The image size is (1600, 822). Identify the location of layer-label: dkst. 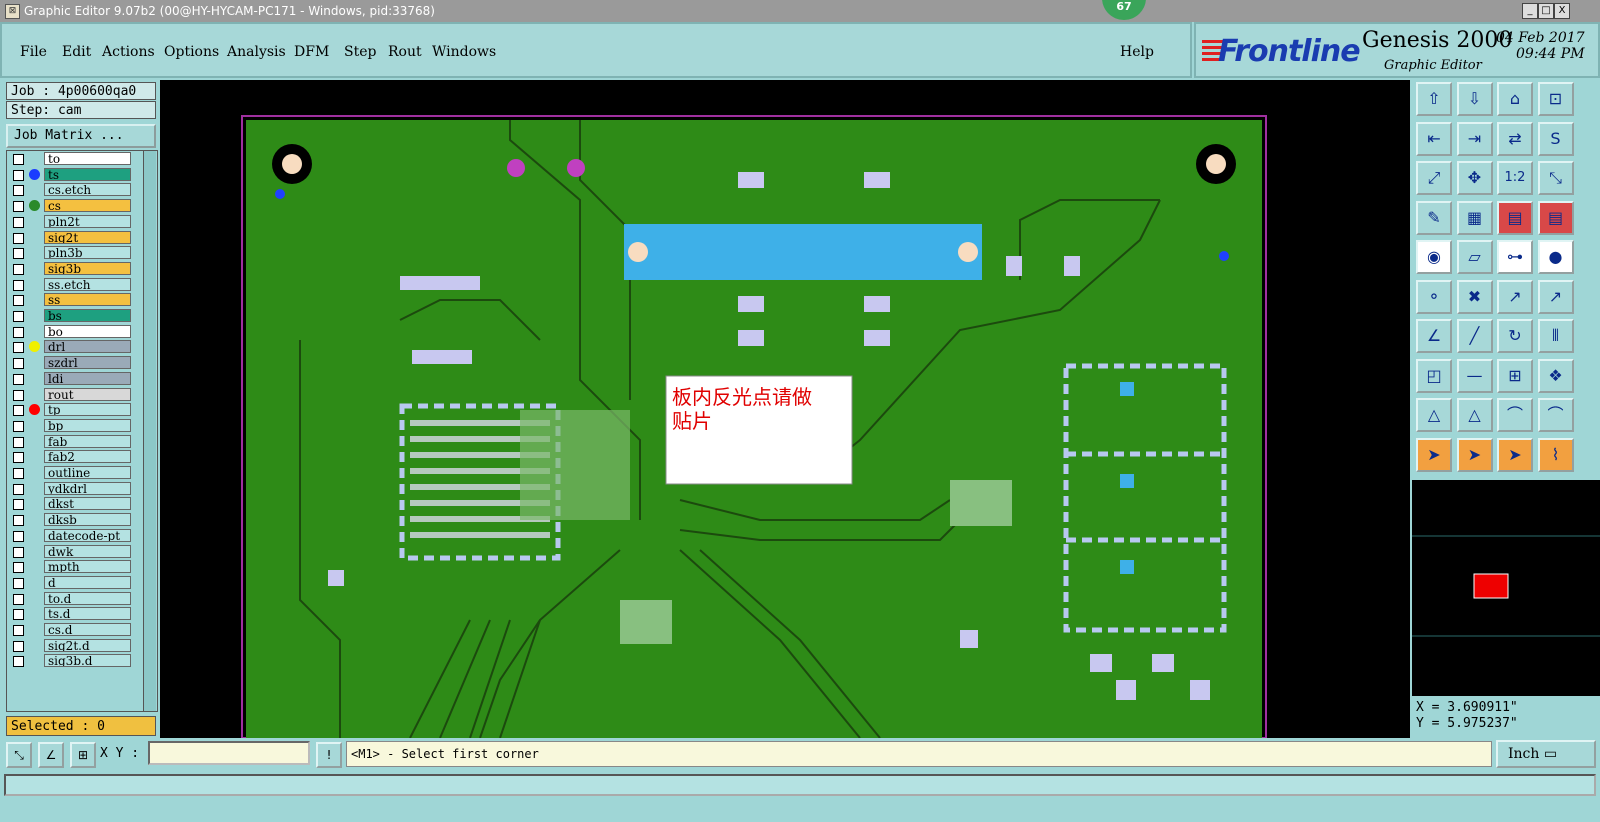
(87, 504).